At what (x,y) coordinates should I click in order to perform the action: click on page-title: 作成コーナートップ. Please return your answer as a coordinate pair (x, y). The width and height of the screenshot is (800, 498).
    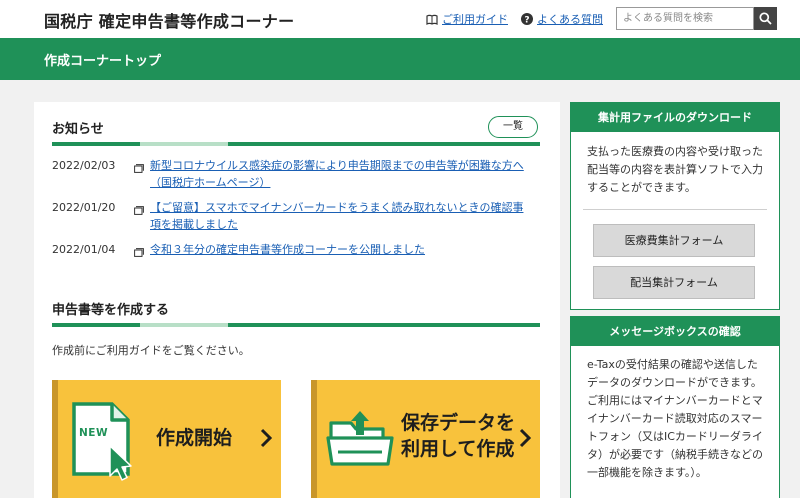
    Looking at the image, I should click on (103, 61).